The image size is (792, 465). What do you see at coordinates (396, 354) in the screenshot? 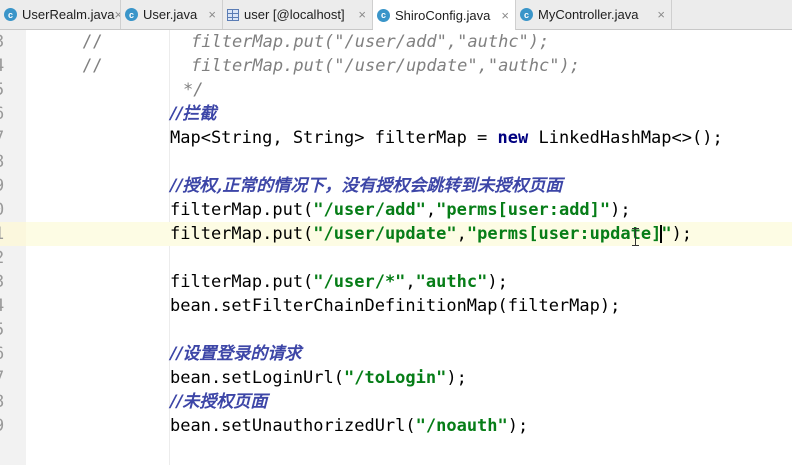
I see `code-line: 6 //设置登录的请求` at bounding box center [396, 354].